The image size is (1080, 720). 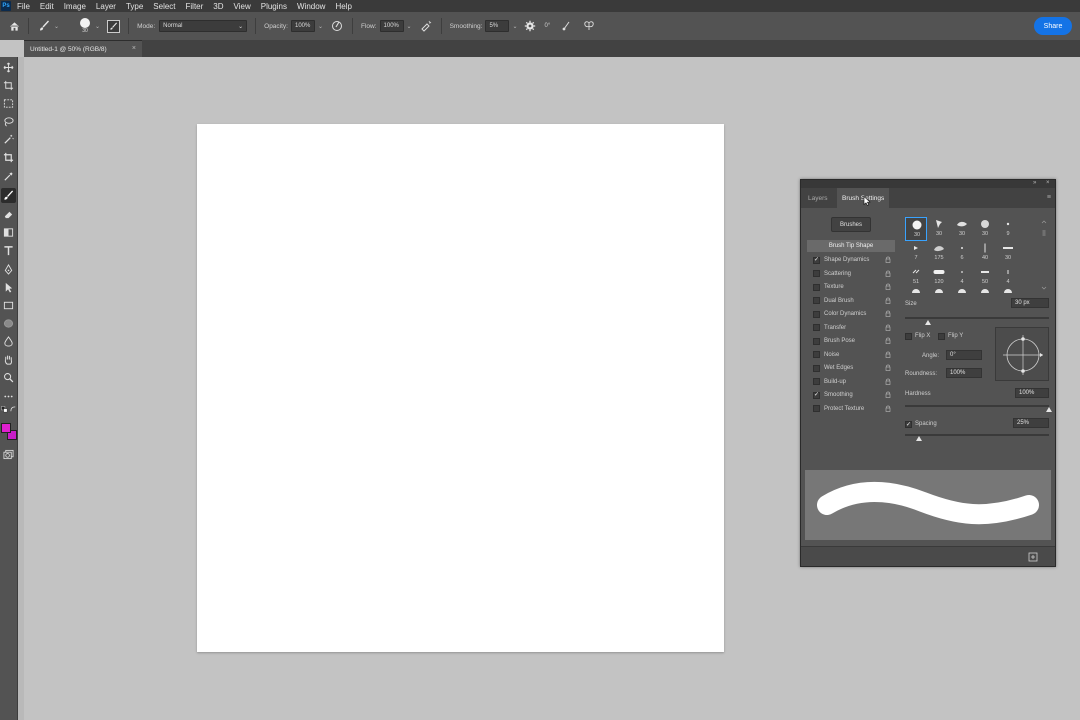 I want to click on brush-preset: 175, so click(x=939, y=253).